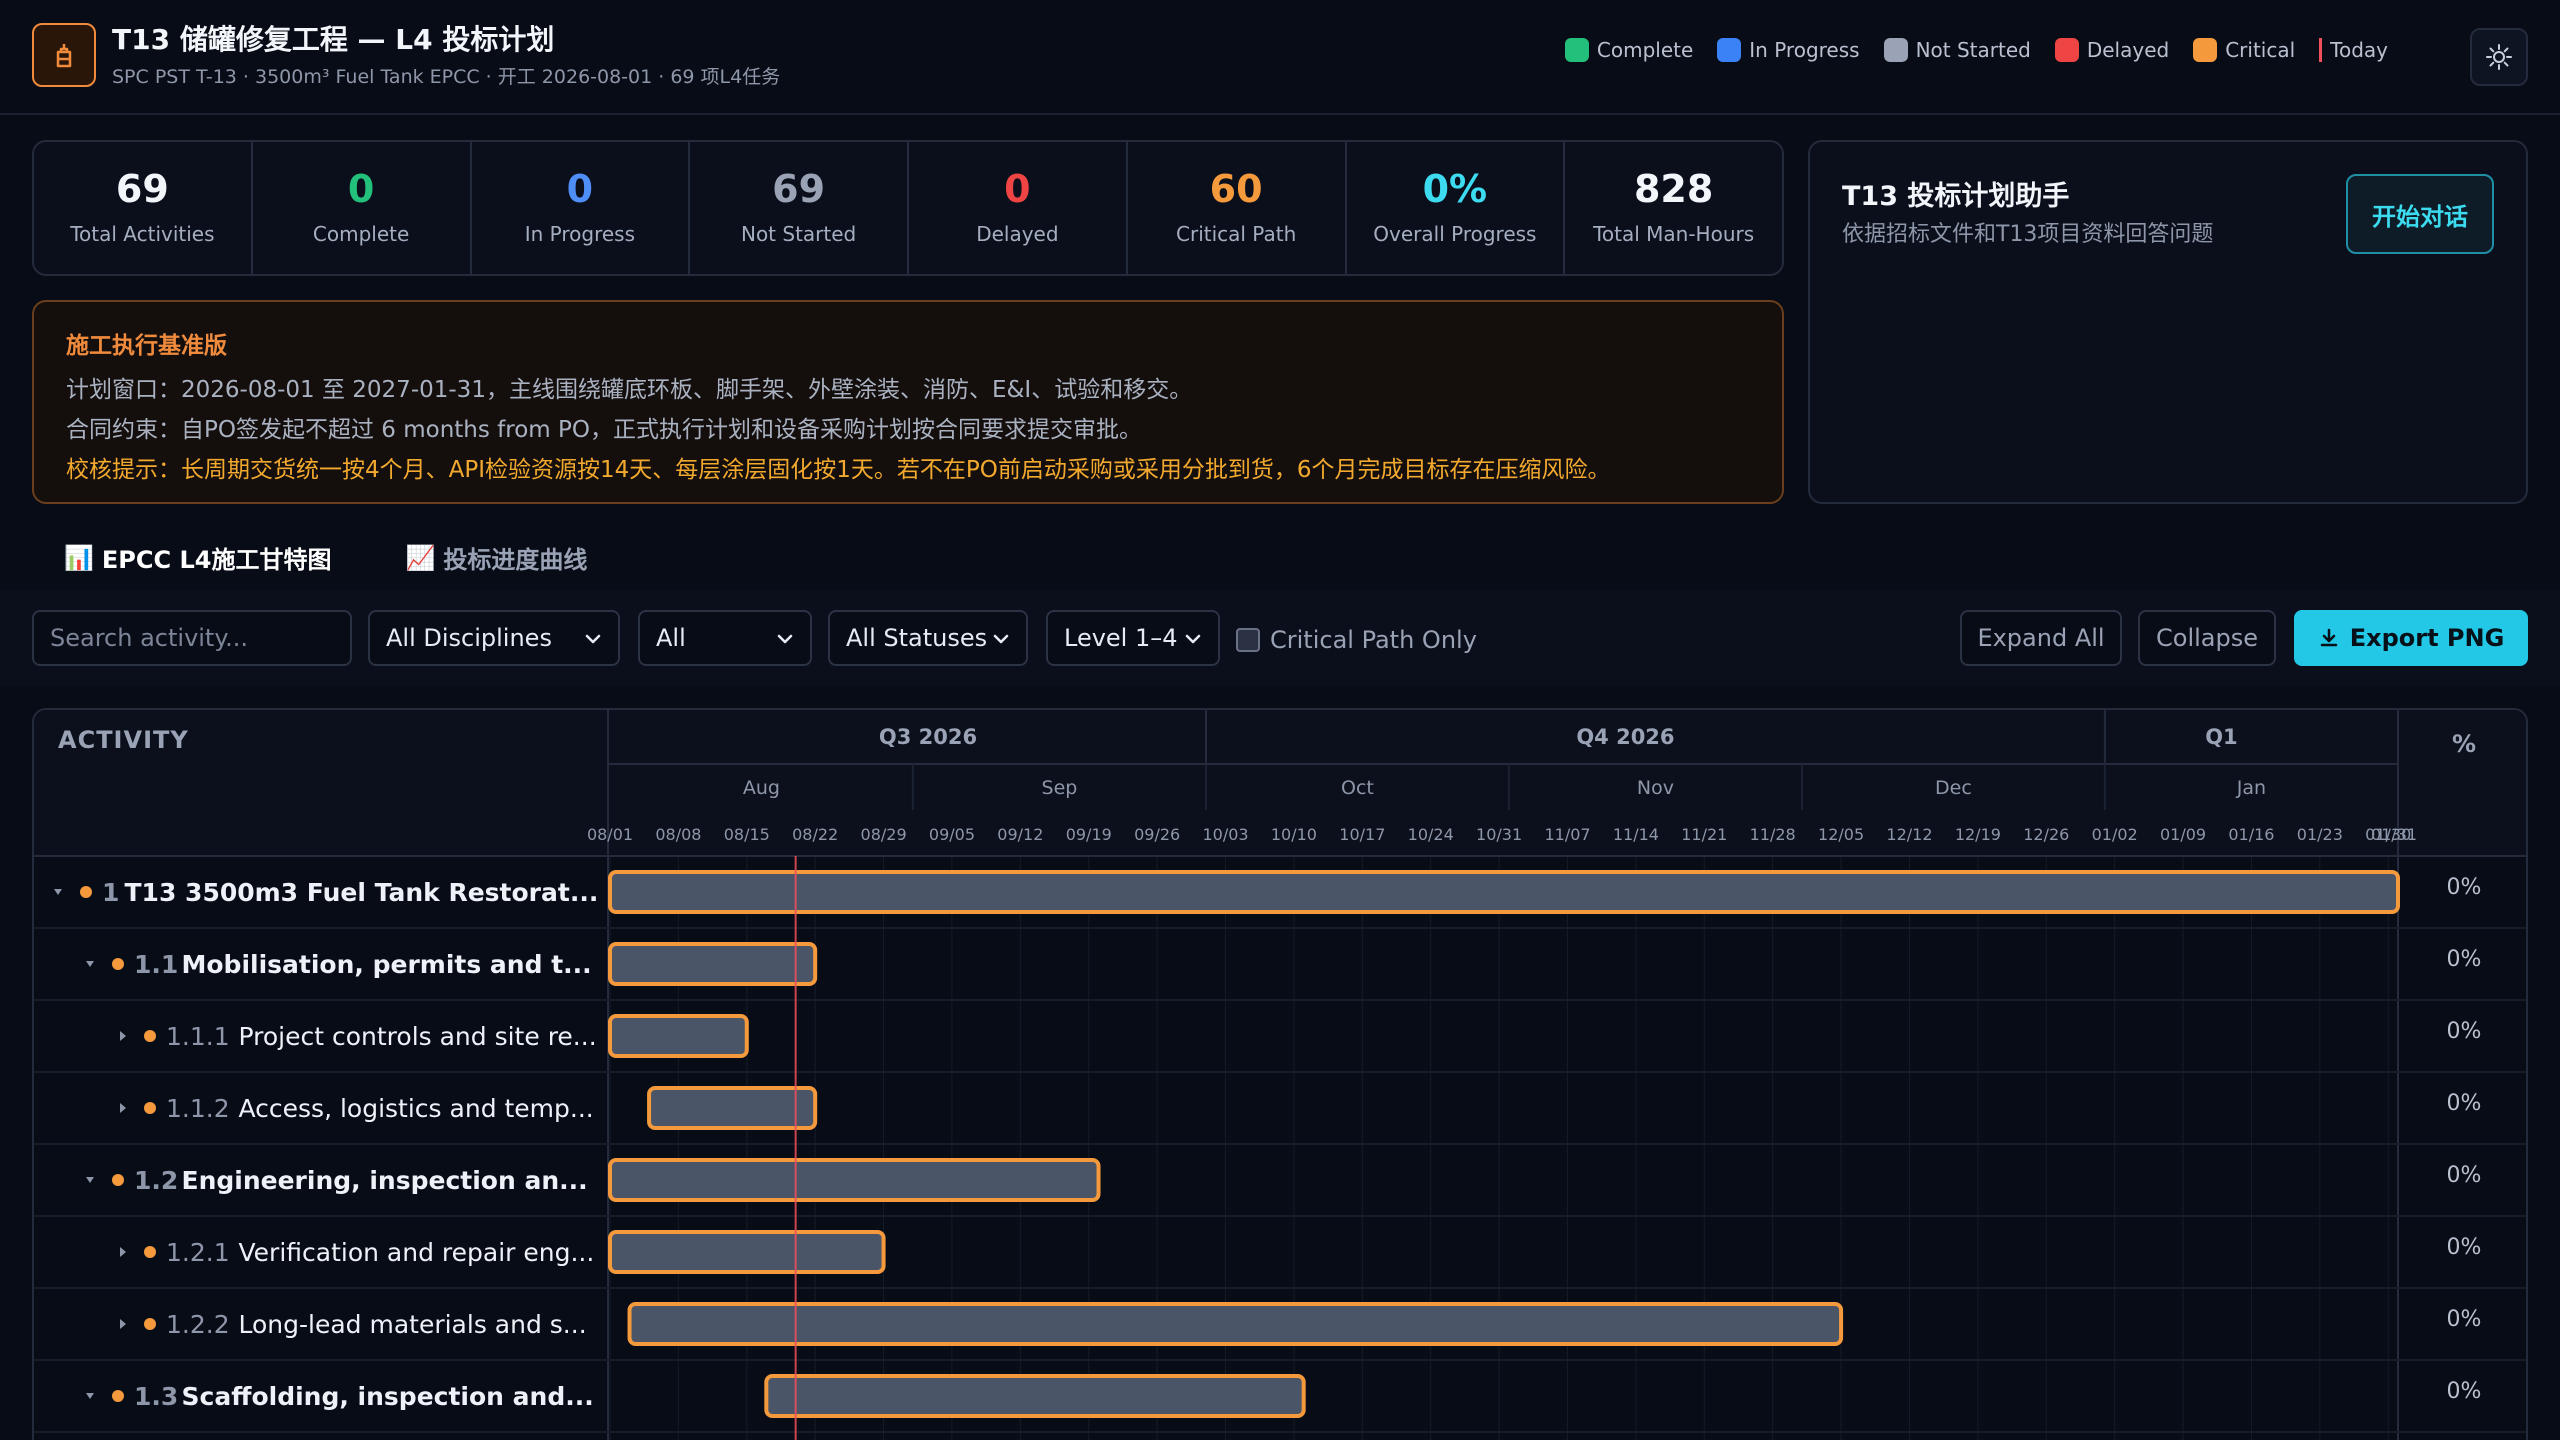 The width and height of the screenshot is (2560, 1440). Describe the element at coordinates (198, 1324) in the screenshot. I see `activity-id: 1.2.2` at that location.